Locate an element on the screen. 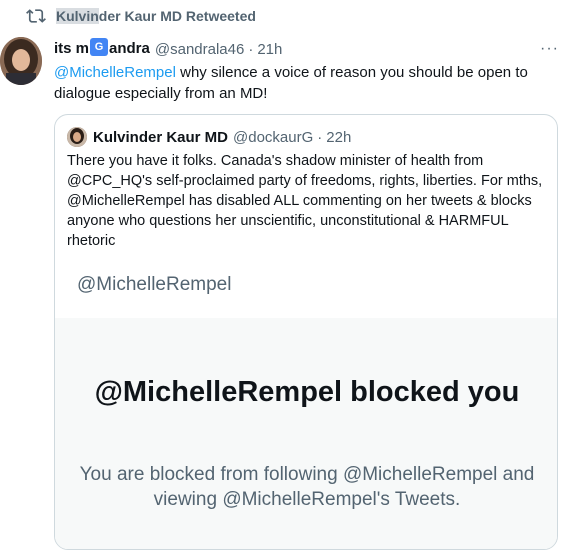 Image resolution: width=562 pixels, height=553 pixels. image-title: @MichelleRempel blocked you is located at coordinates (307, 392).